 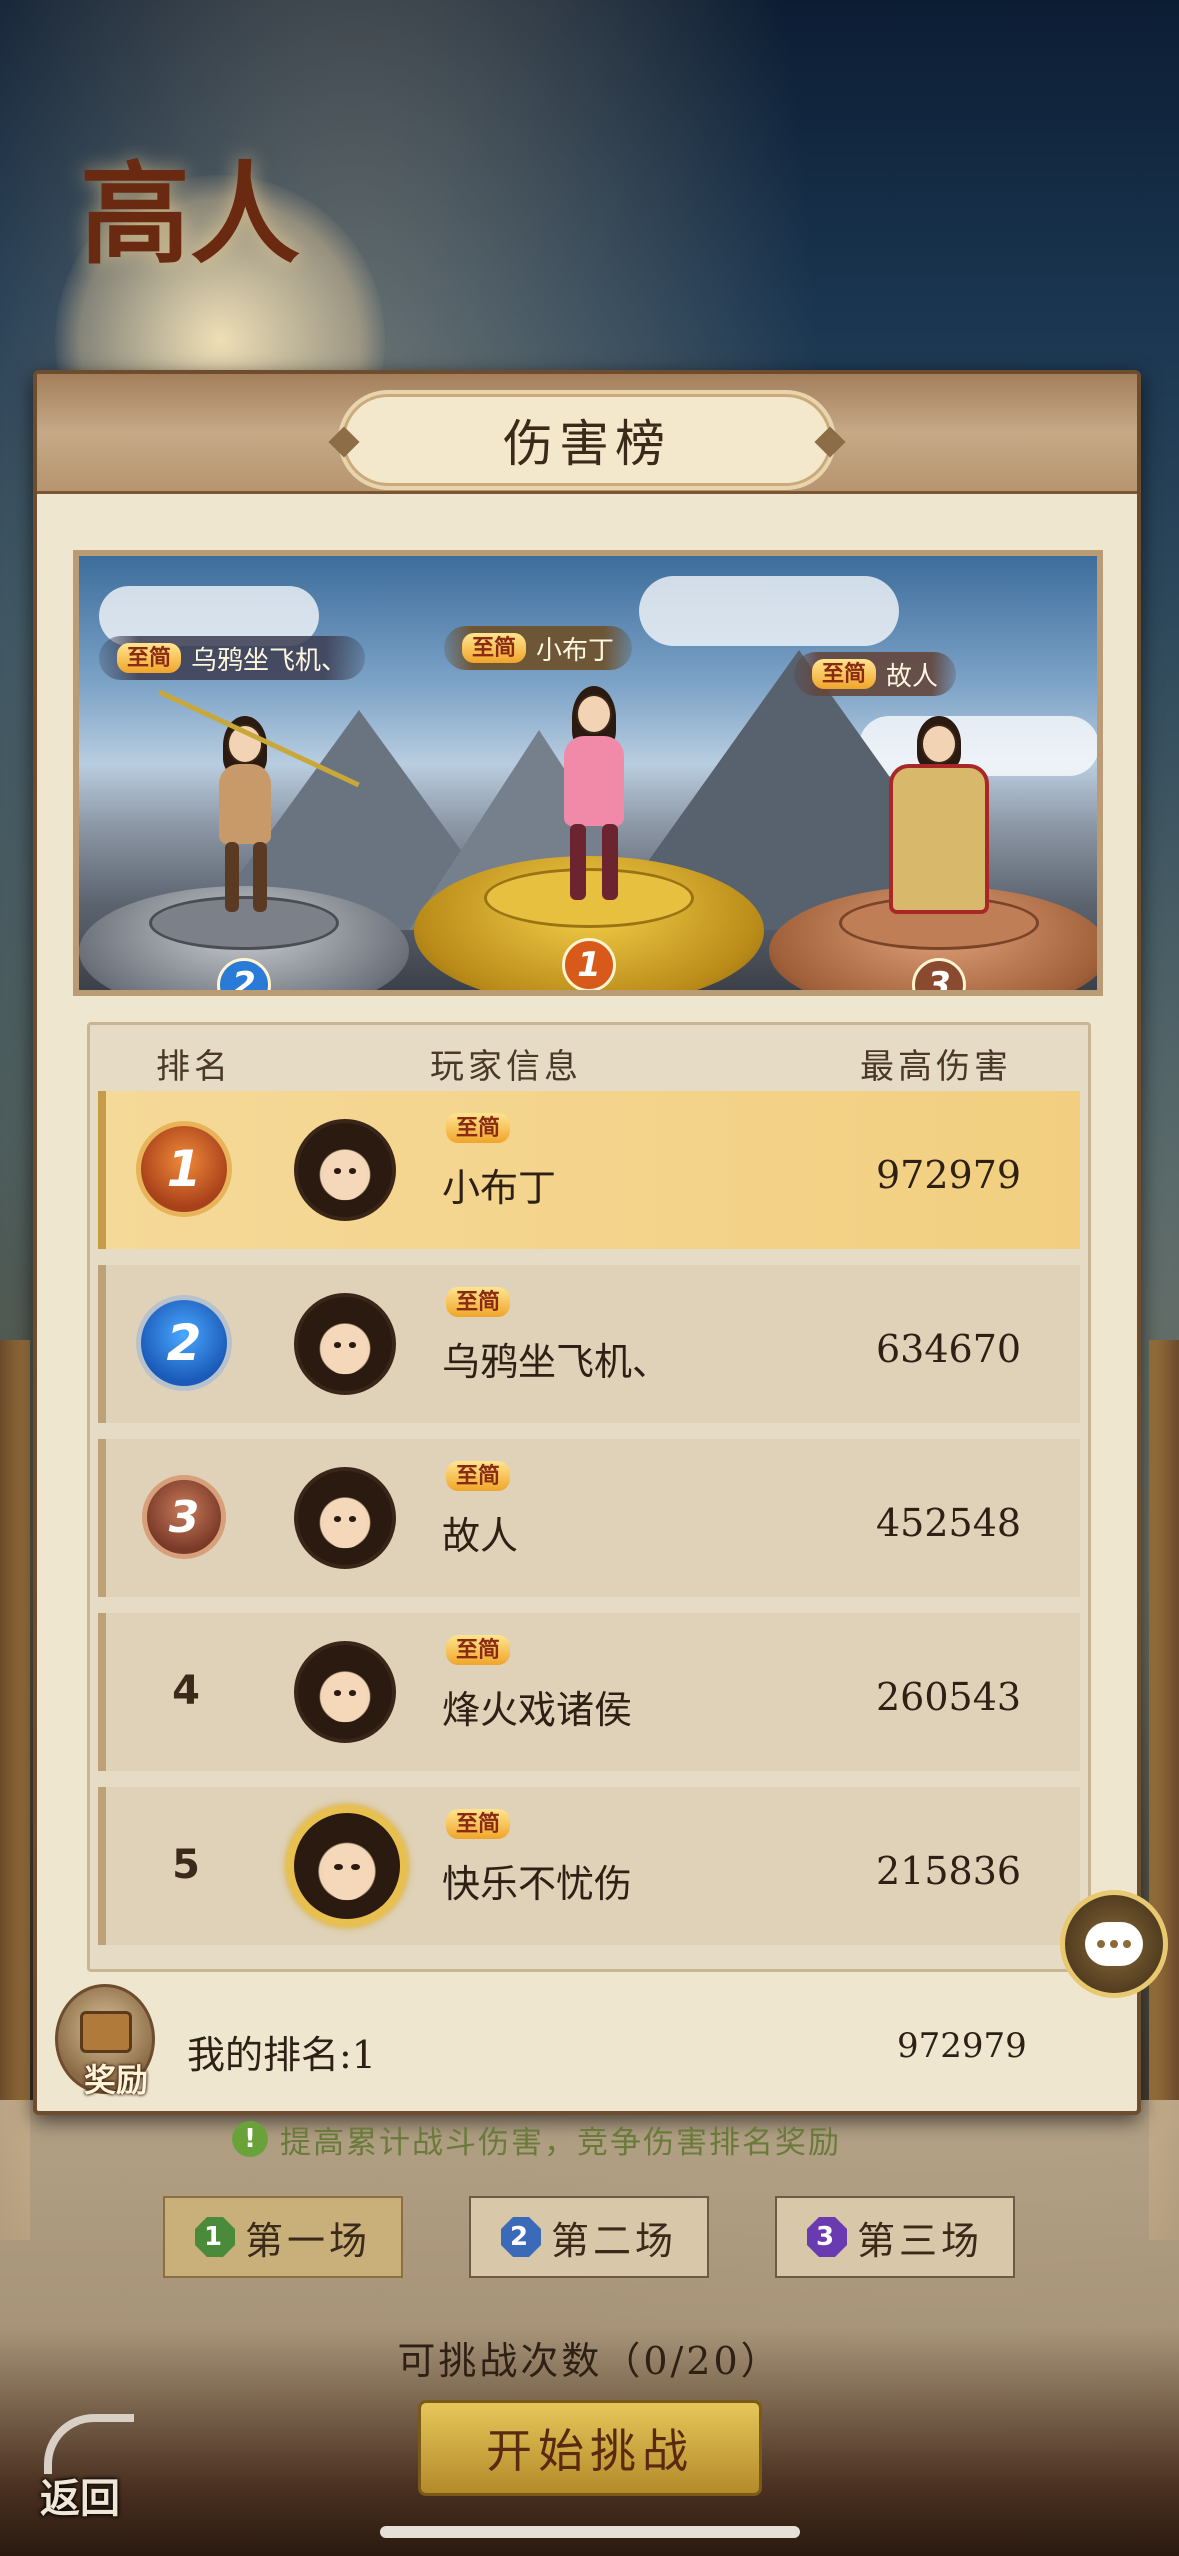 What do you see at coordinates (244, 974) in the screenshot?
I see `rank-two-badge-icon: 2` at bounding box center [244, 974].